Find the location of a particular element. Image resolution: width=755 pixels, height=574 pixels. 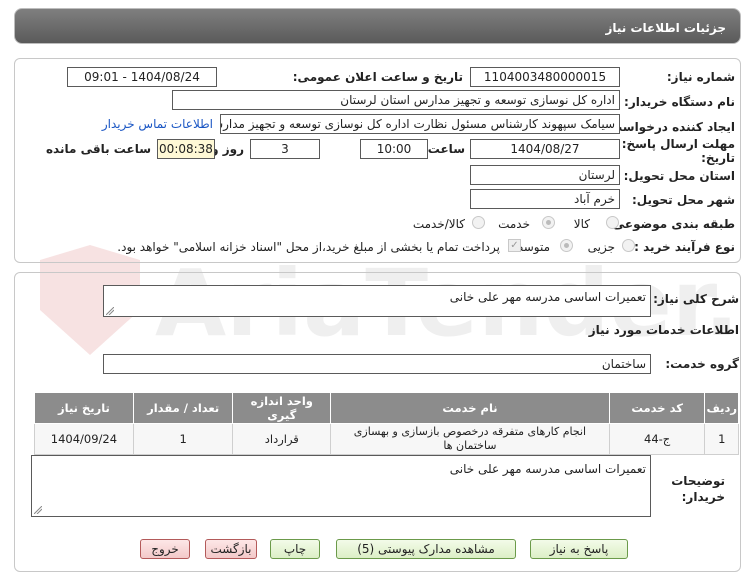

buyer-notes-text: تعمیرات اساسی مدرسه مهر علی خانی is located at coordinates (547, 469).